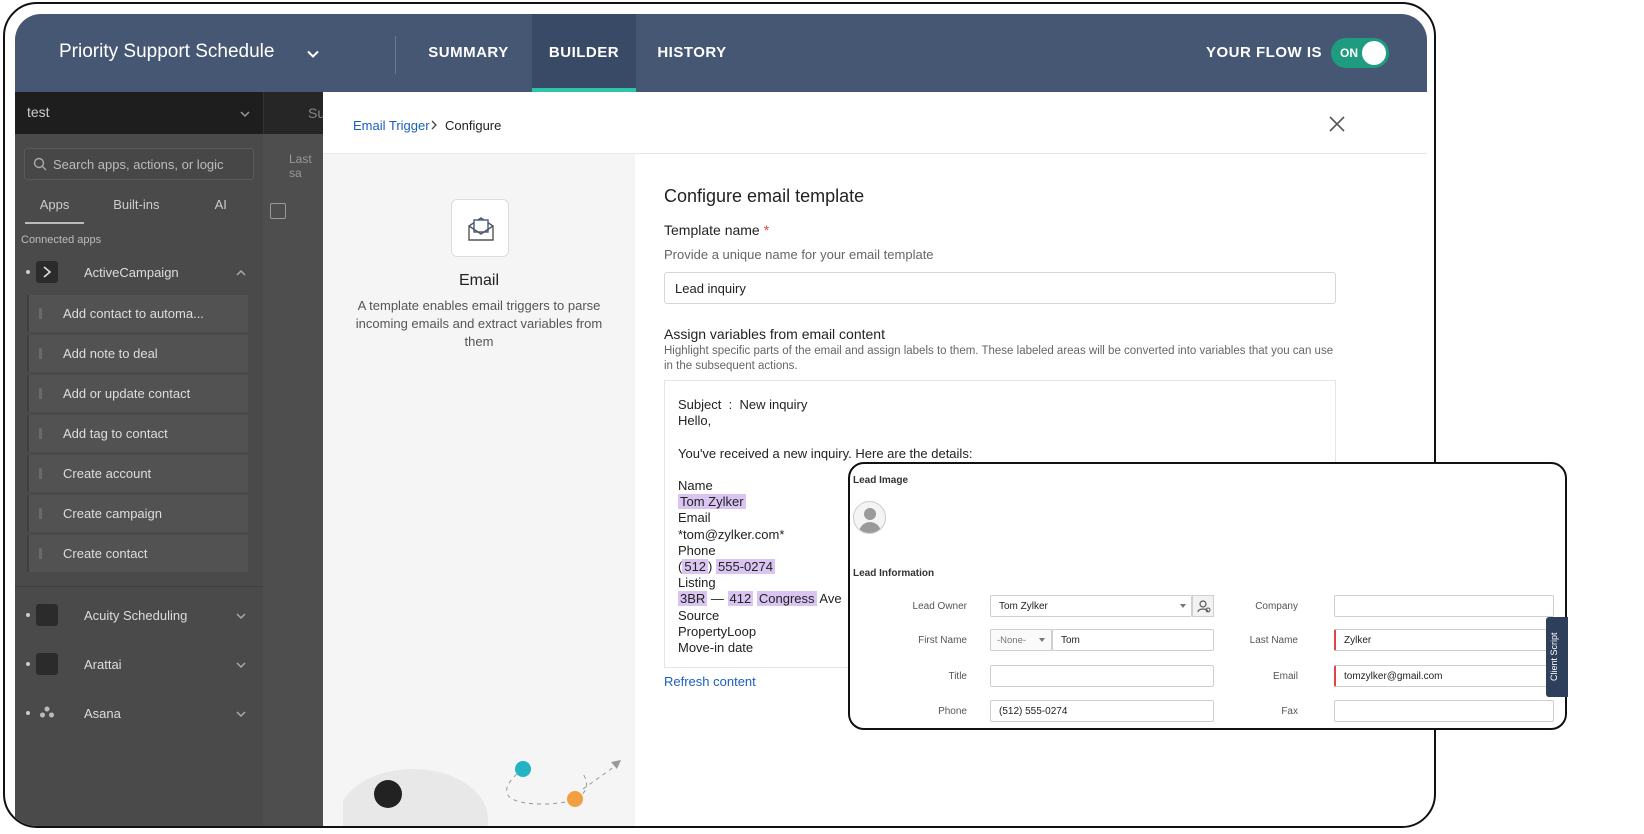 The image size is (1644, 834). Describe the element at coordinates (300, 166) in the screenshot. I see `last-saved-partial: Last sa` at that location.